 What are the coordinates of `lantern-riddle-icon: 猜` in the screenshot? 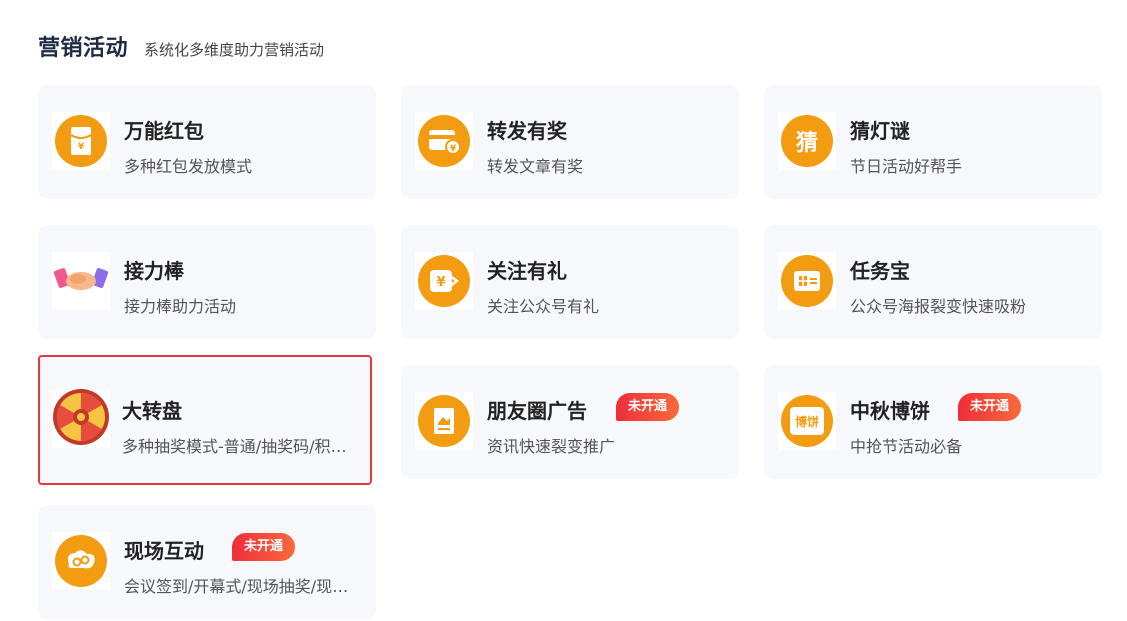 It's located at (807, 141).